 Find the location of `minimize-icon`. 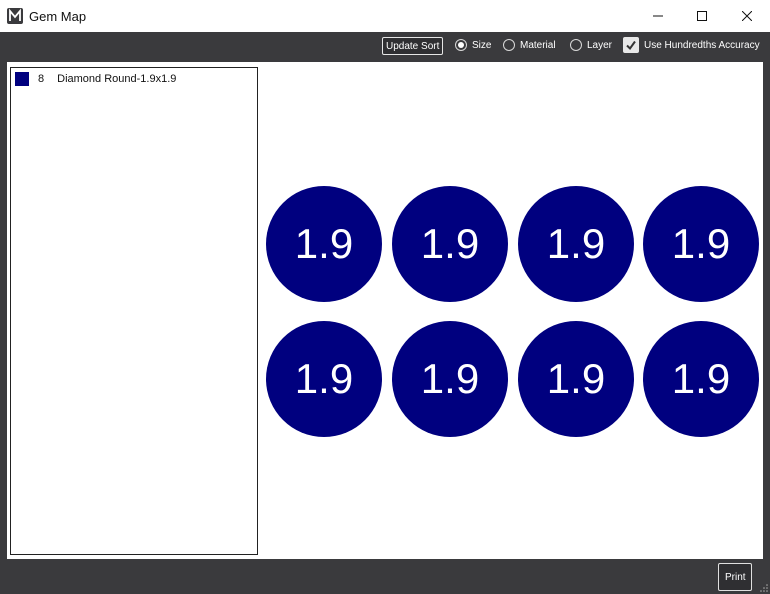

minimize-icon is located at coordinates (658, 16).